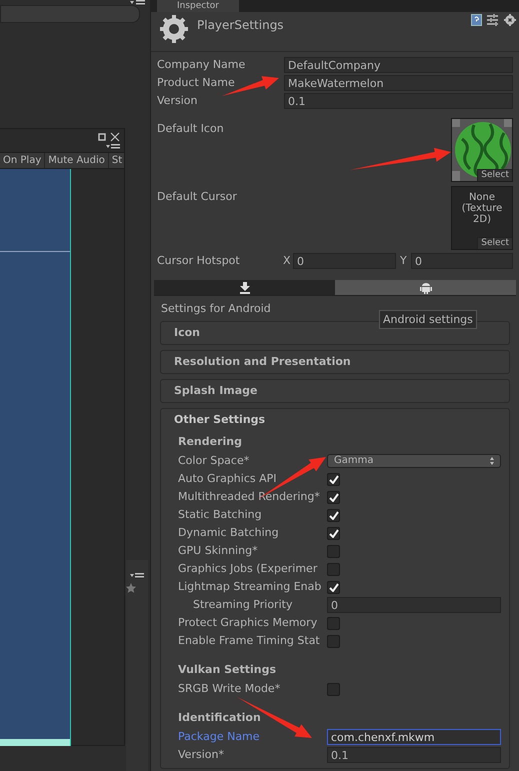  What do you see at coordinates (398, 83) in the screenshot?
I see `input-field: MakeWatermelon` at bounding box center [398, 83].